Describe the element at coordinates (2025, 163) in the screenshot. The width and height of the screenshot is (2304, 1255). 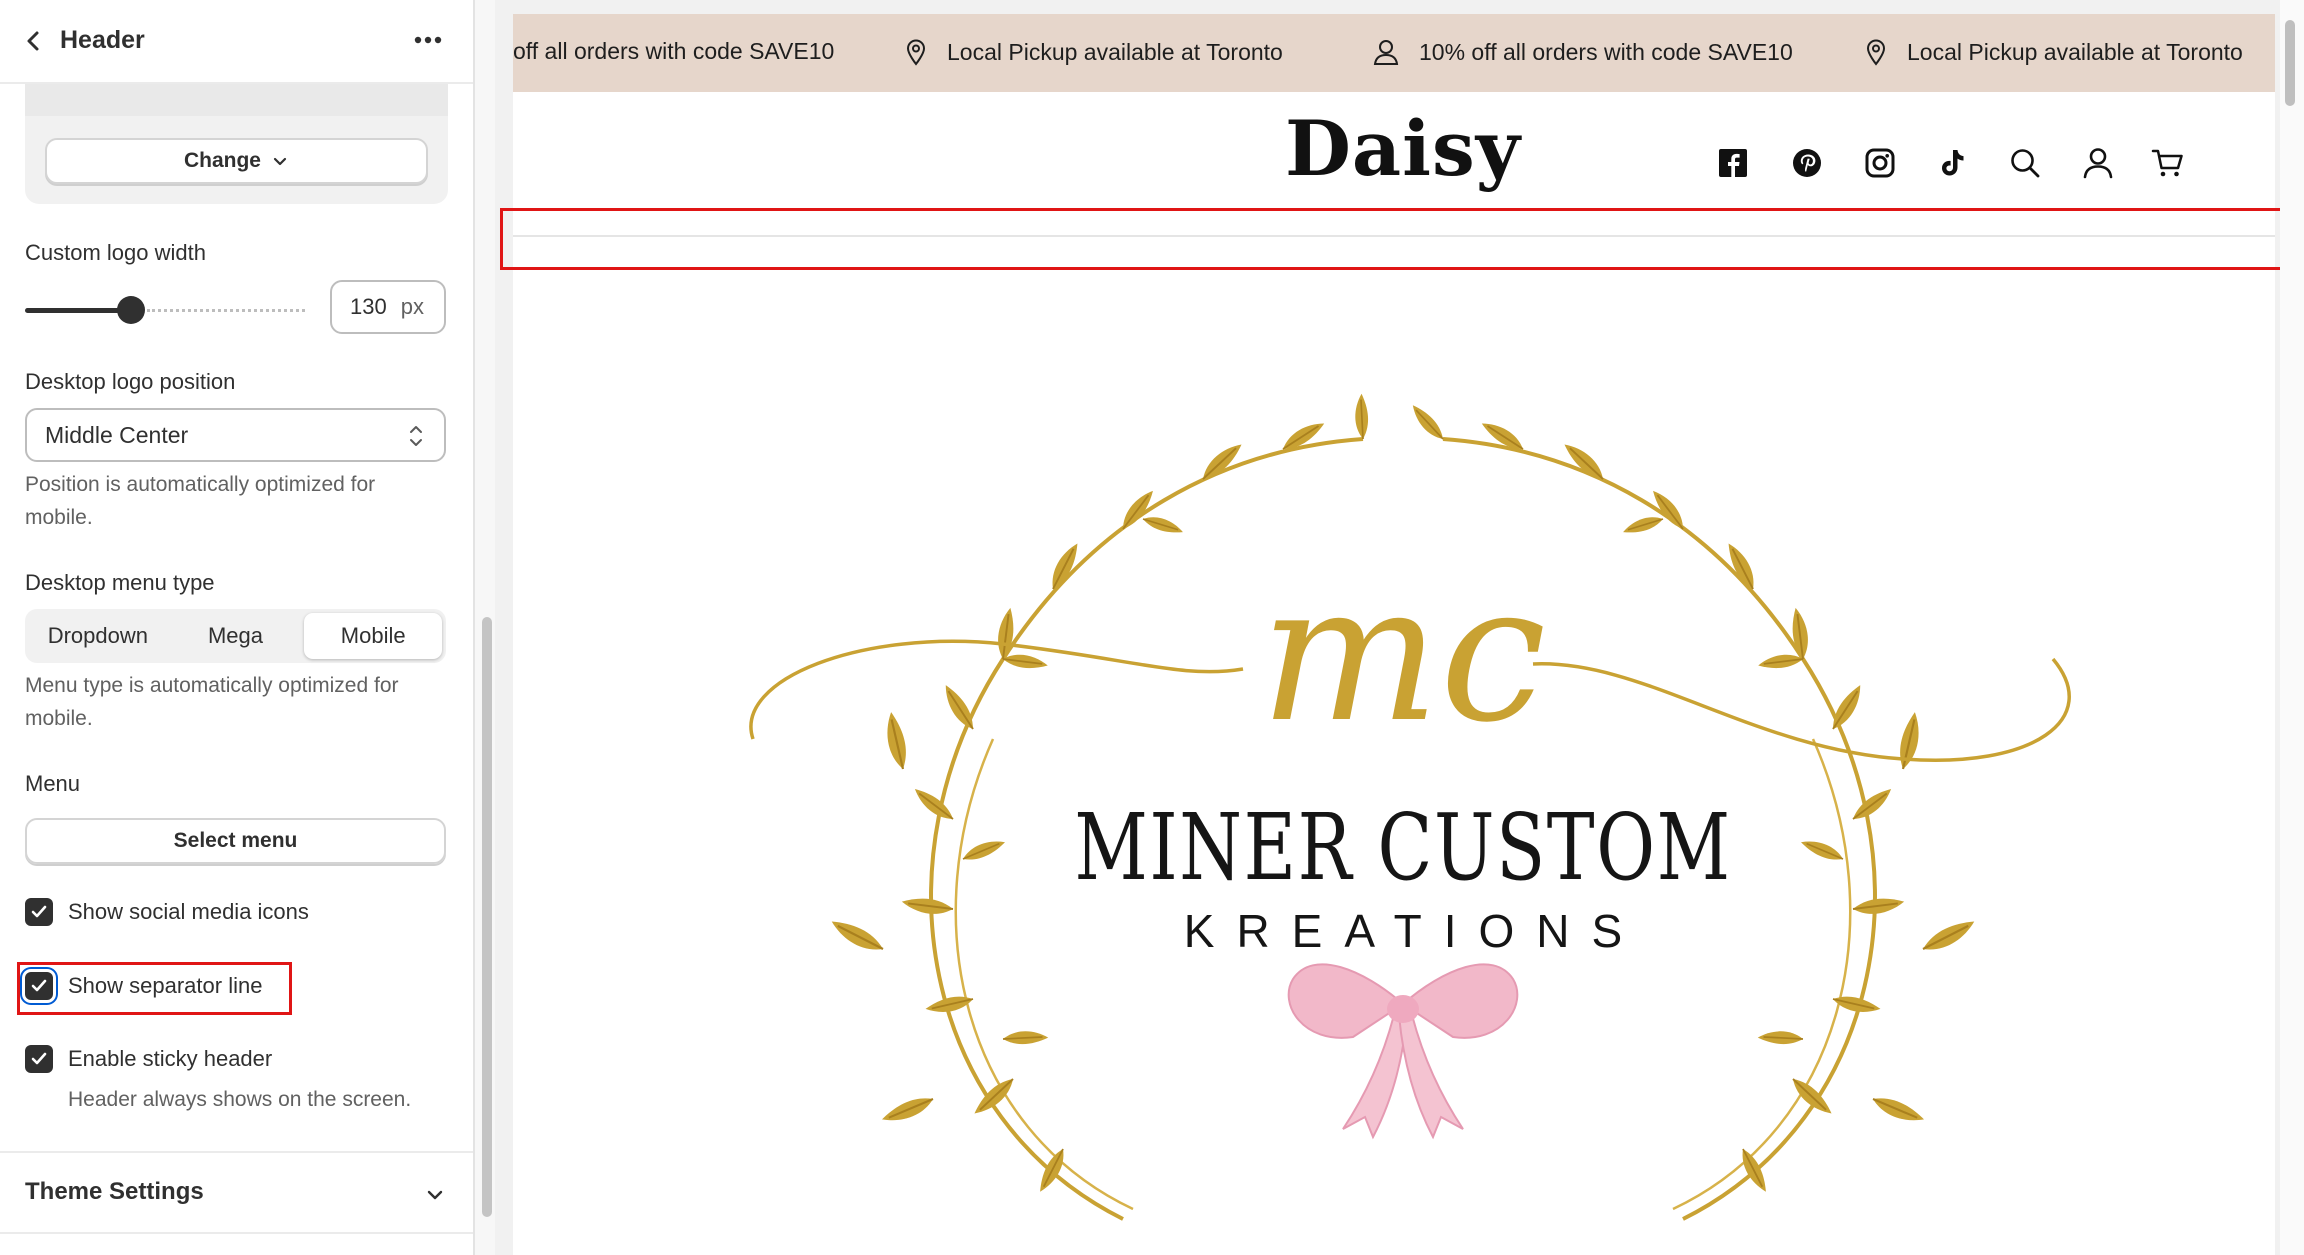
I see `search-icon` at that location.